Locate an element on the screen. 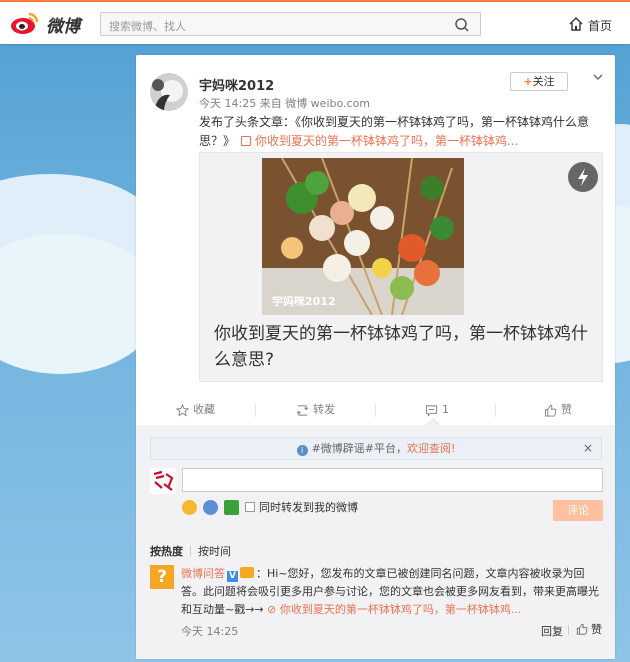 The height and width of the screenshot is (662, 630). my-avatar is located at coordinates (163, 481).